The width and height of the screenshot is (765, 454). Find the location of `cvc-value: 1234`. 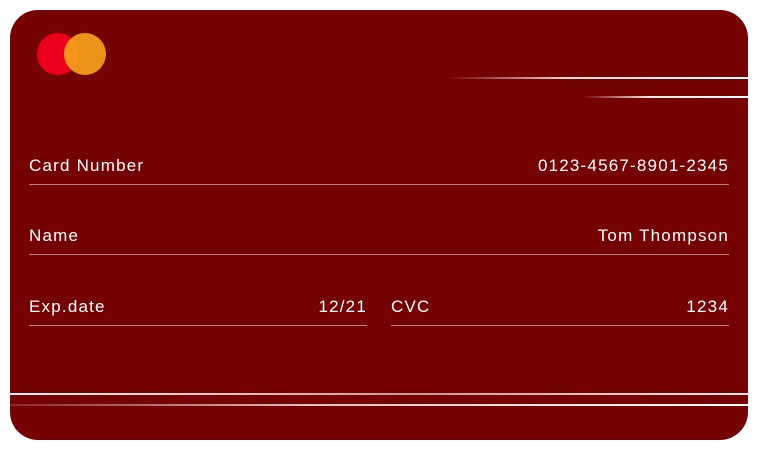

cvc-value: 1234 is located at coordinates (707, 306).